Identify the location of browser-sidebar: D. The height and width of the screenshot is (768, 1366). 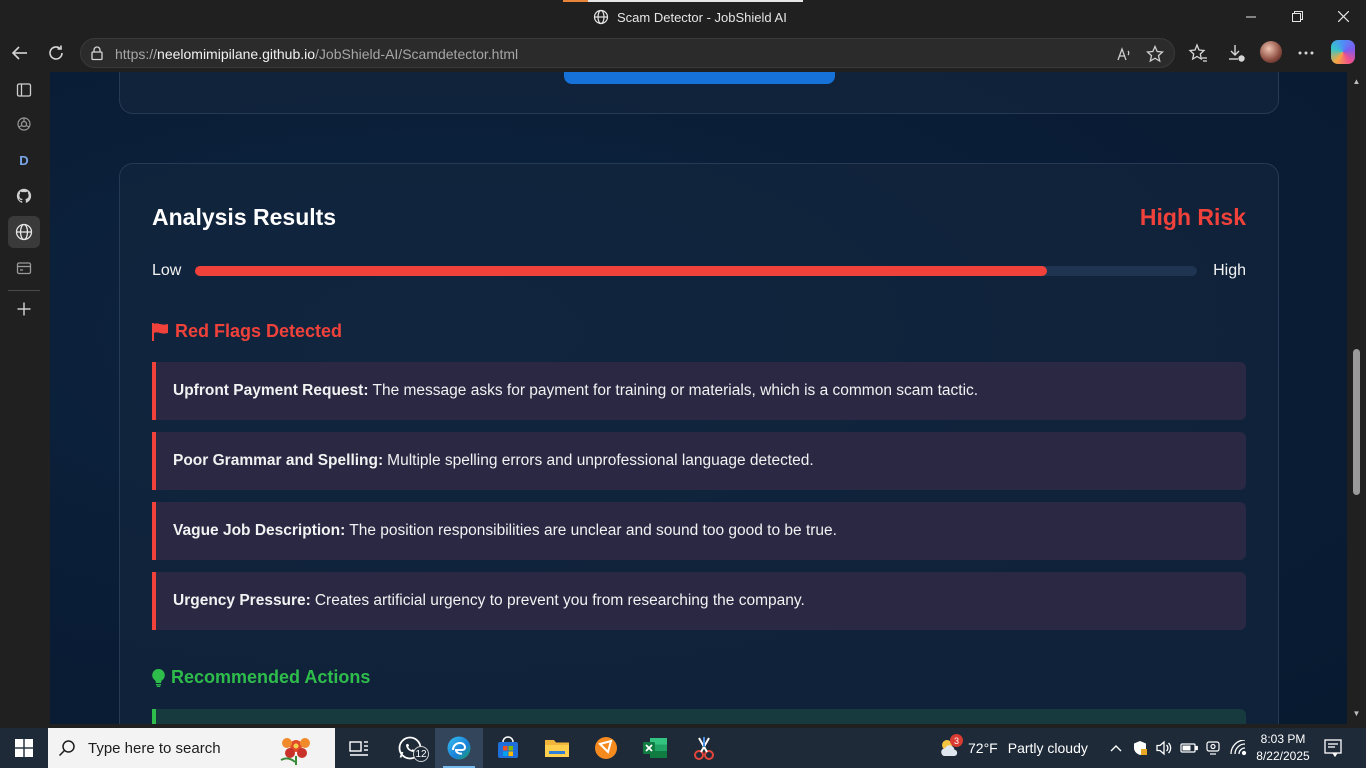
(25, 400).